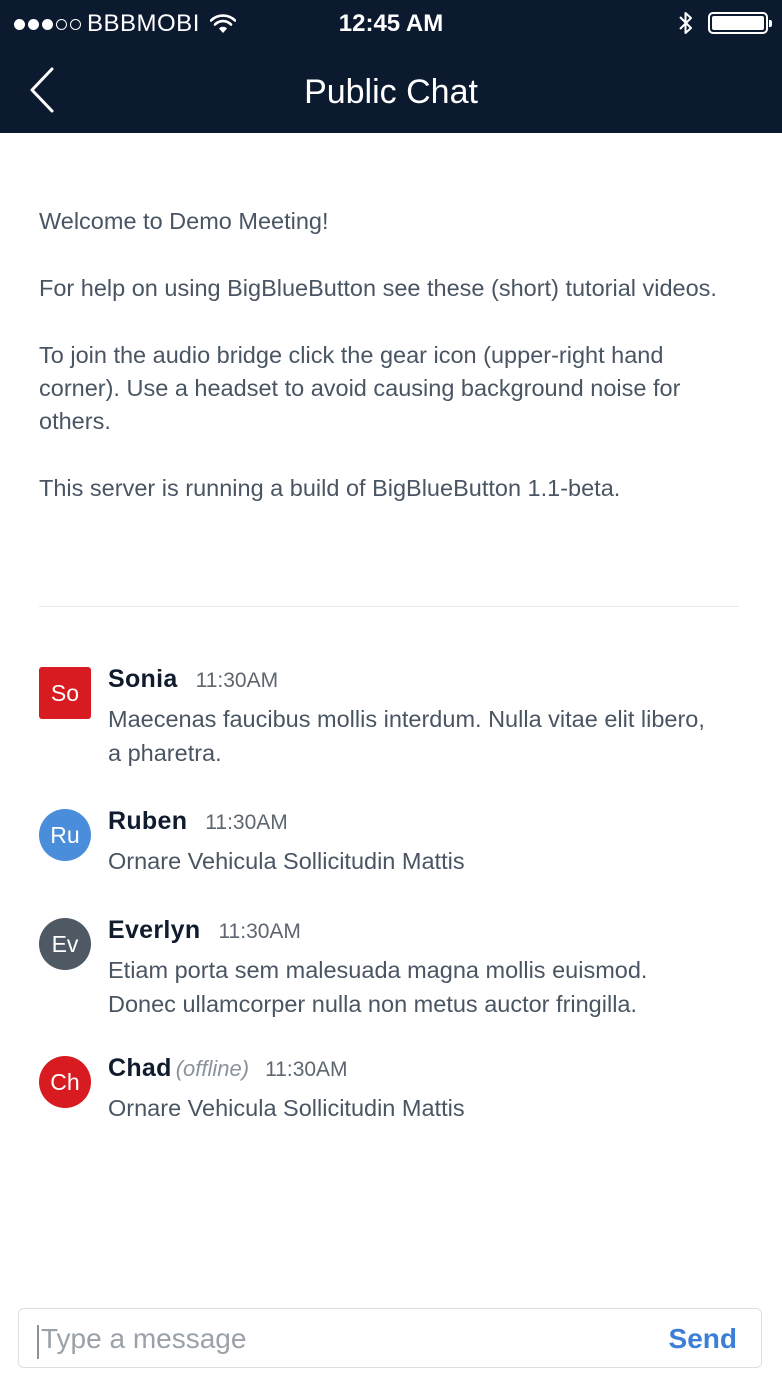  I want to click on status-time: 12:45 AM, so click(391, 23).